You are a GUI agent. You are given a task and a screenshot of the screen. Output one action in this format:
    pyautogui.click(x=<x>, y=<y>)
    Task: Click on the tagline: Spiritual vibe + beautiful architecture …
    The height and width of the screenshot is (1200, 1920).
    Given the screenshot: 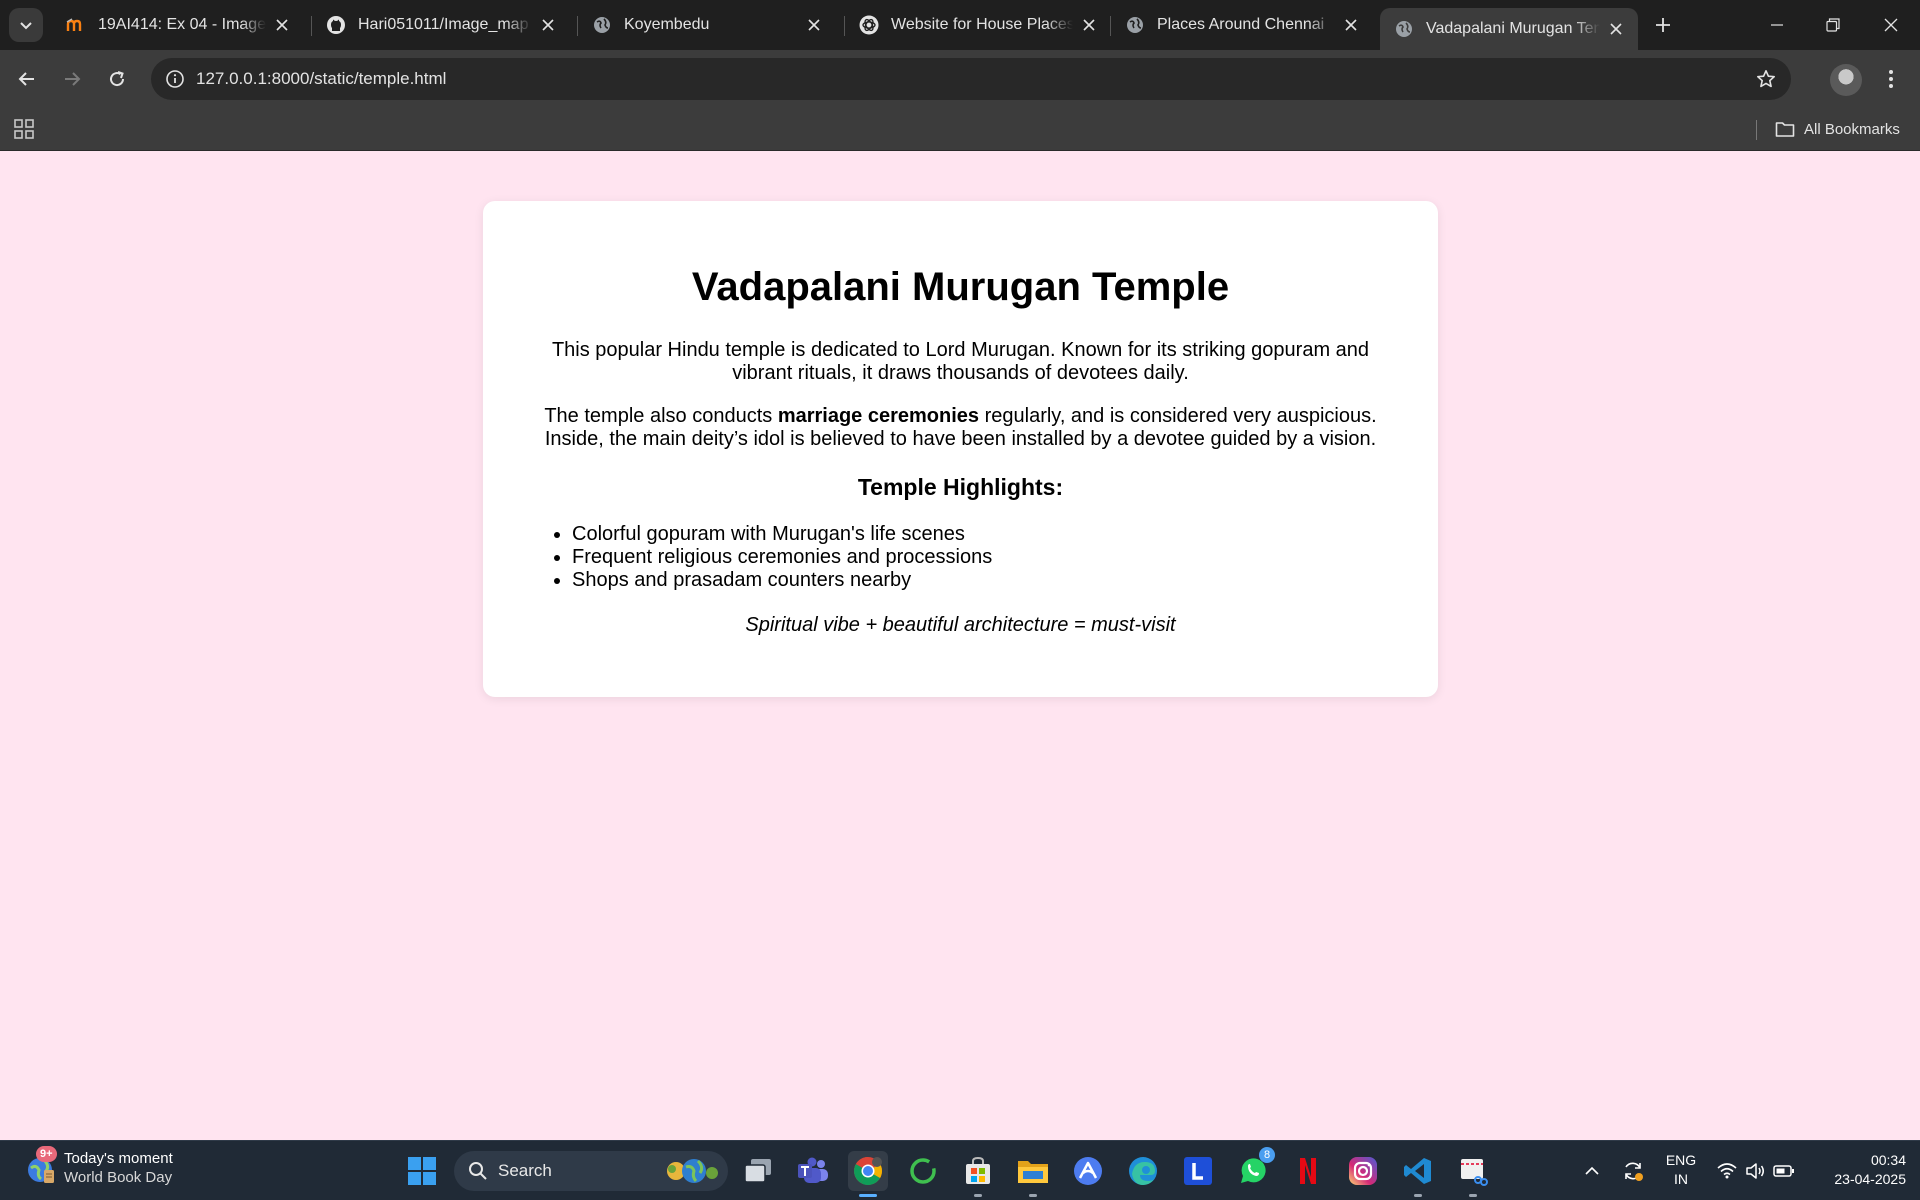 What is the action you would take?
    pyautogui.click(x=960, y=625)
    